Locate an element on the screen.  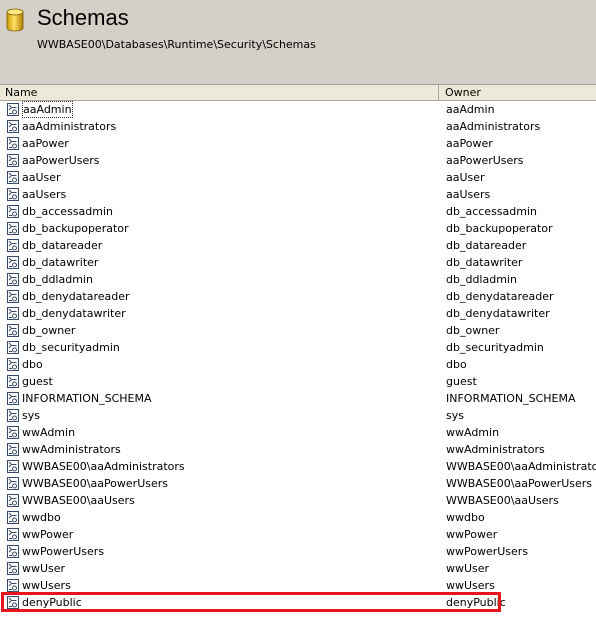
schema-owner: sys is located at coordinates (455, 415).